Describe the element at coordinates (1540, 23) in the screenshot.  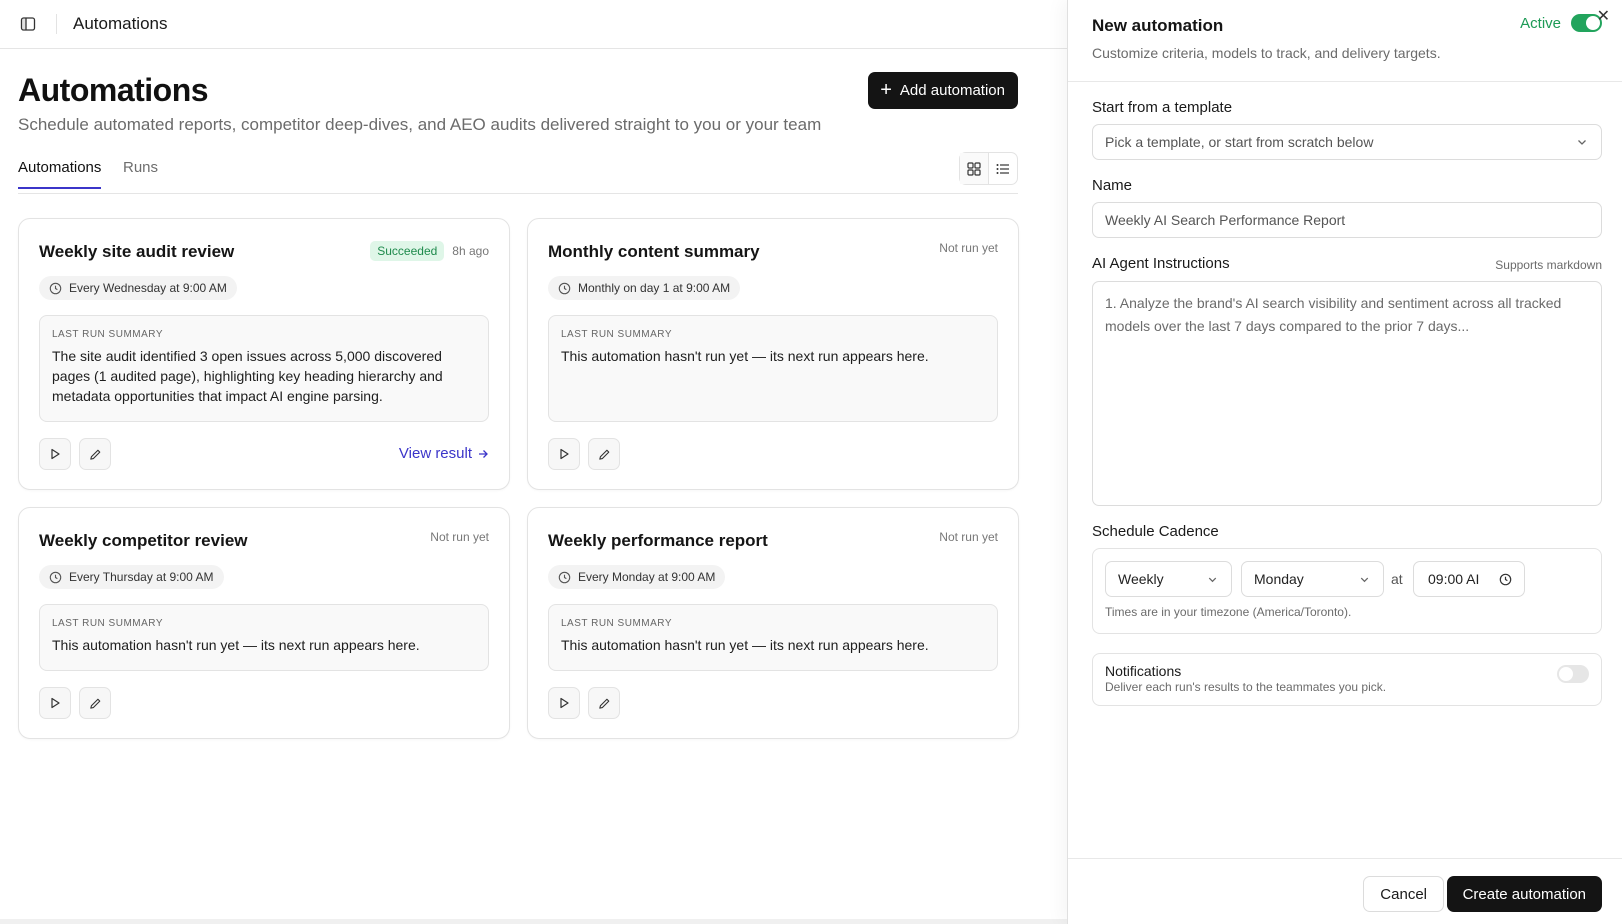
I see `active-label: Active` at that location.